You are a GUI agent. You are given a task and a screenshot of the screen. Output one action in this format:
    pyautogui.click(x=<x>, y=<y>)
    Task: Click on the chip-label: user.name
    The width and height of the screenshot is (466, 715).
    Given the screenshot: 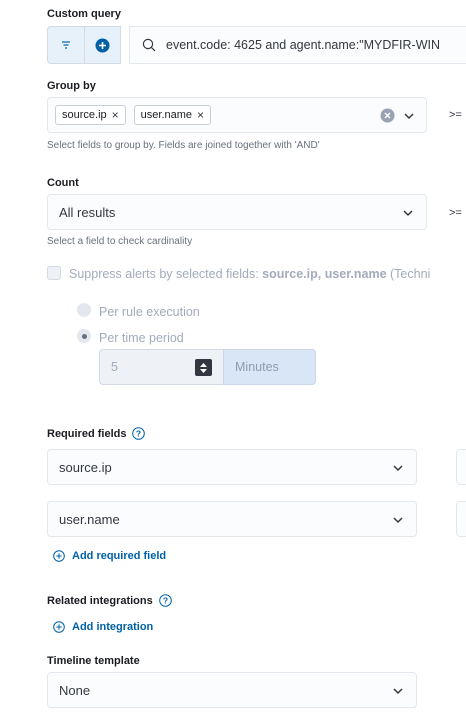 What is the action you would take?
    pyautogui.click(x=166, y=115)
    